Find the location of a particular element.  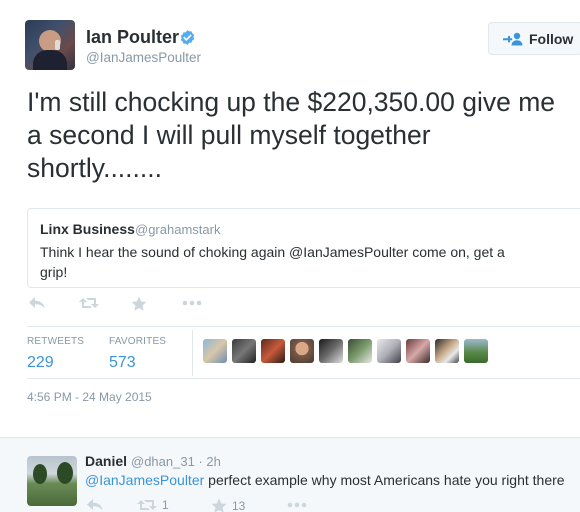

stats-bottom-divider is located at coordinates (303, 378).